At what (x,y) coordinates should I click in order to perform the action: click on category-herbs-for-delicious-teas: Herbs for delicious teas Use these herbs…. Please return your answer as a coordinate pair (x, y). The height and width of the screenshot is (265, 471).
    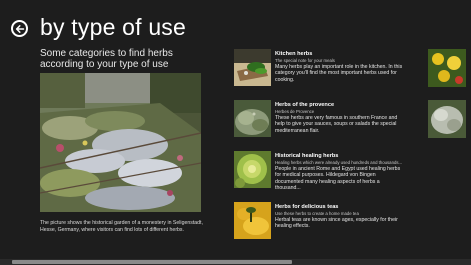
    Looking at the image, I should click on (321, 222).